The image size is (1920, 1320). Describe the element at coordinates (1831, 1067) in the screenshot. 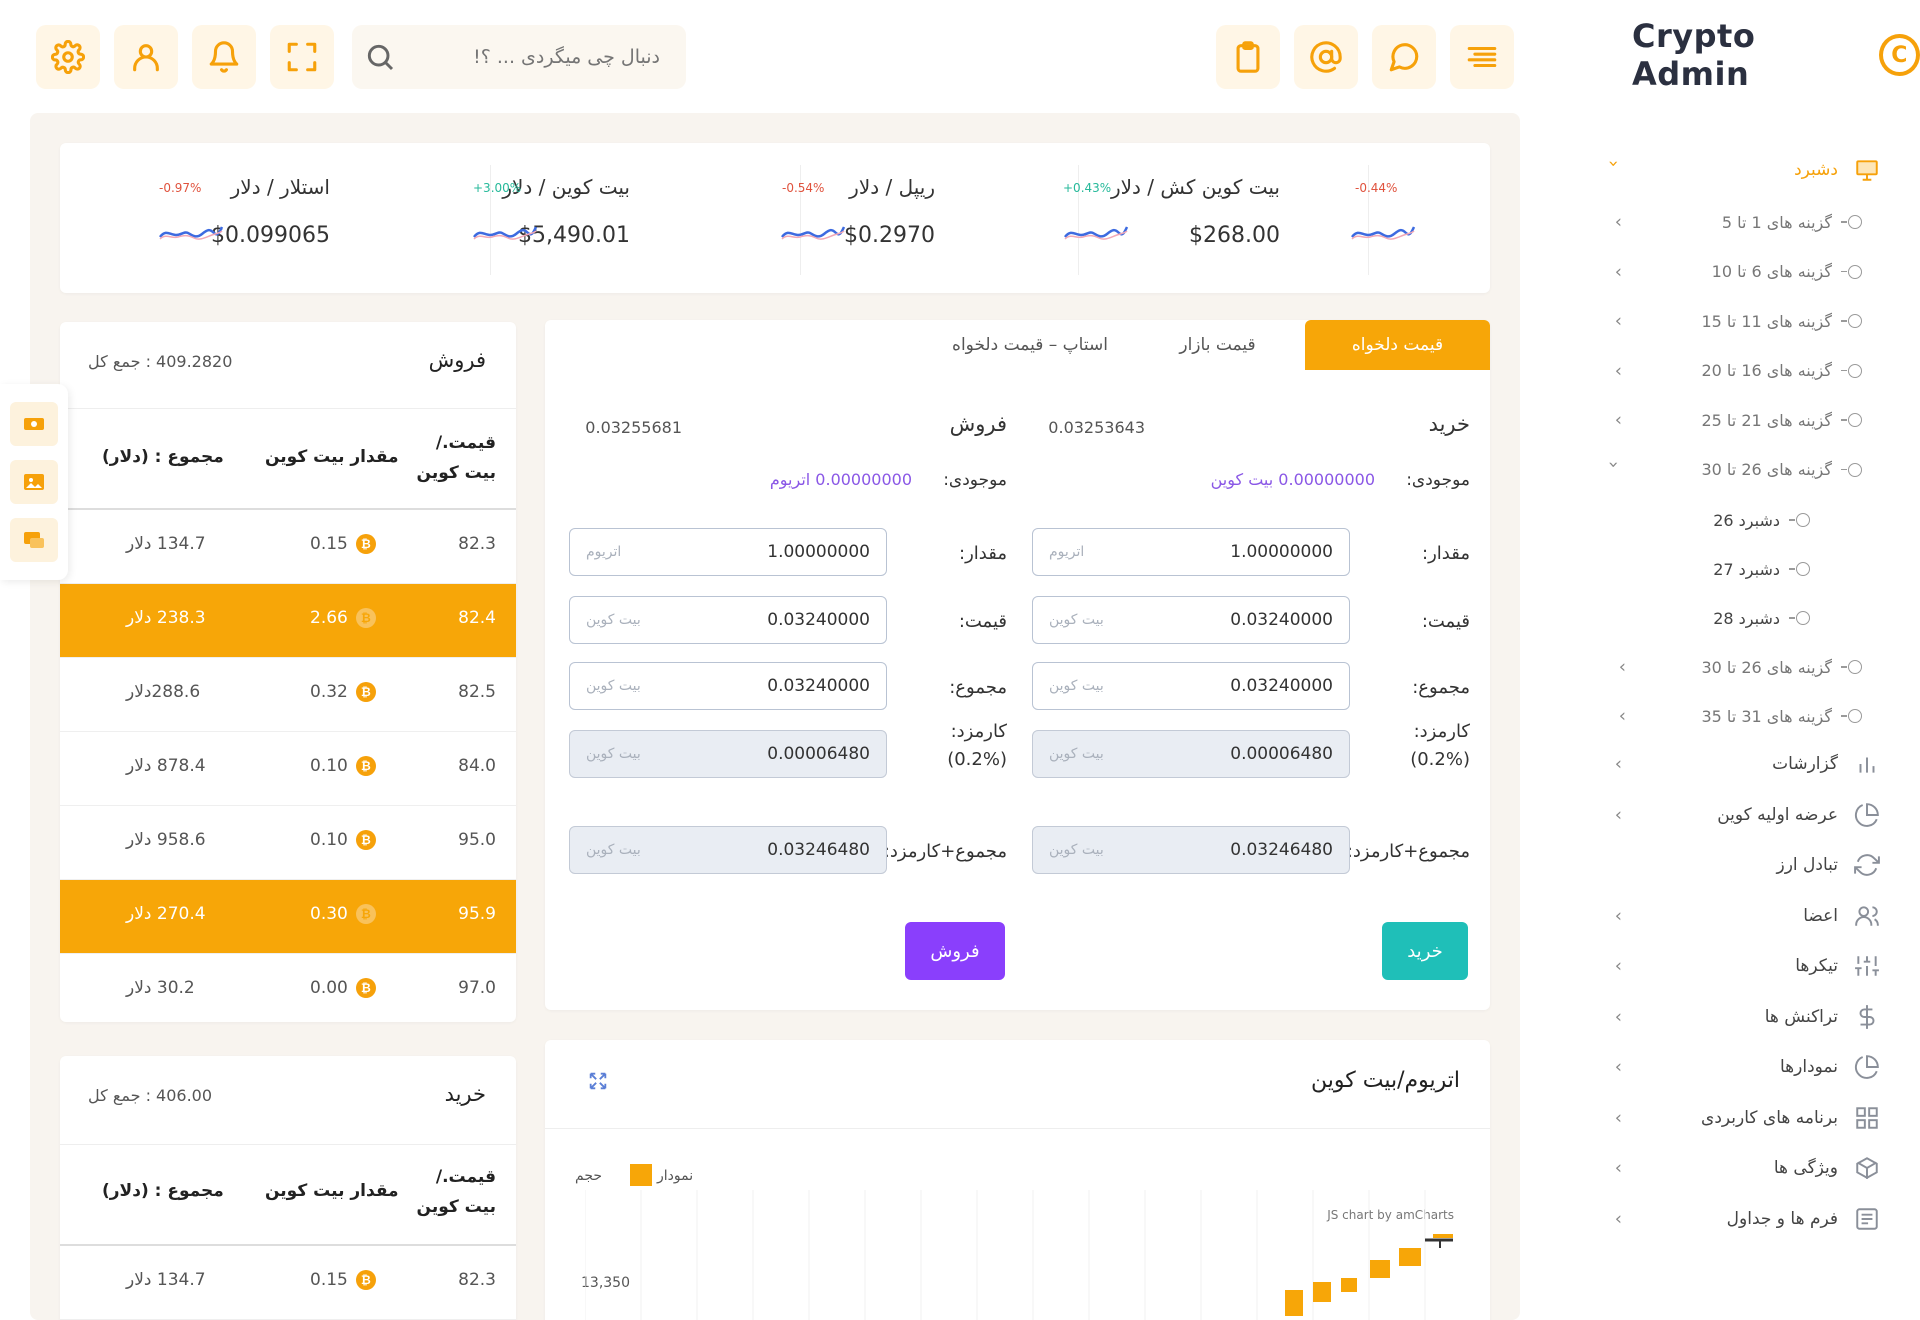

I see `sidebar-item: نمودارها` at that location.